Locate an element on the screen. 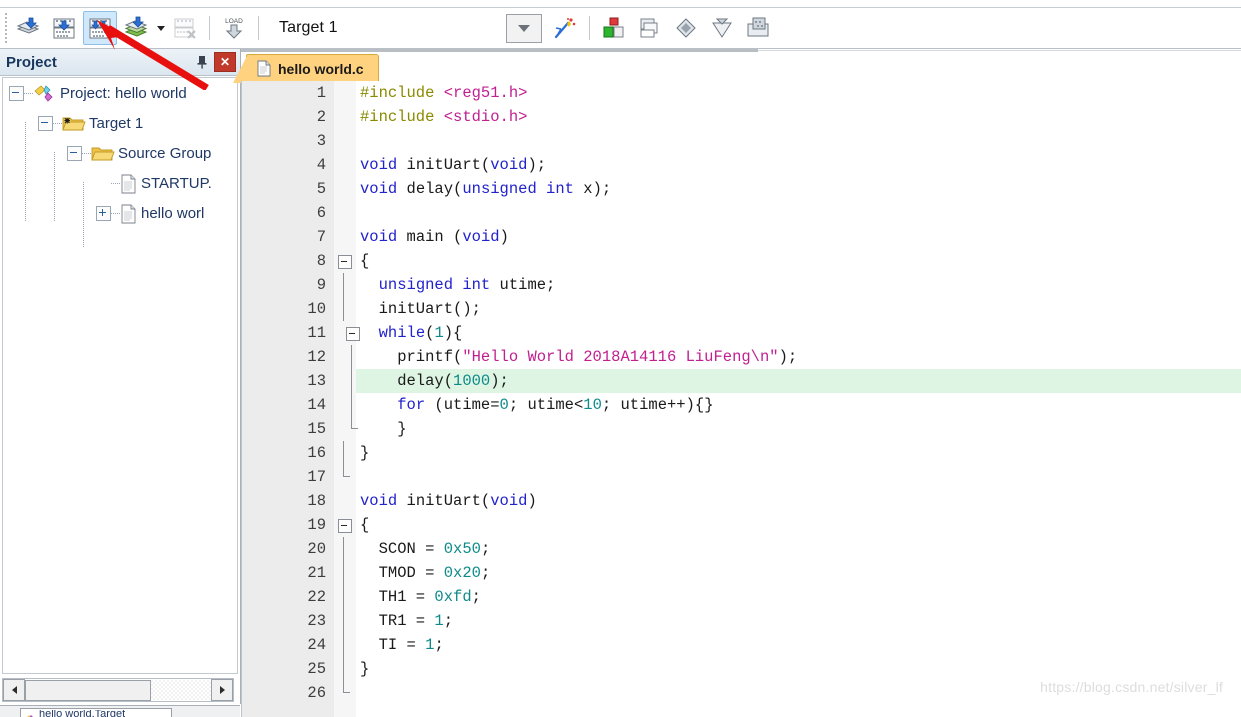  scrollbar-track is located at coordinates (118, 690).